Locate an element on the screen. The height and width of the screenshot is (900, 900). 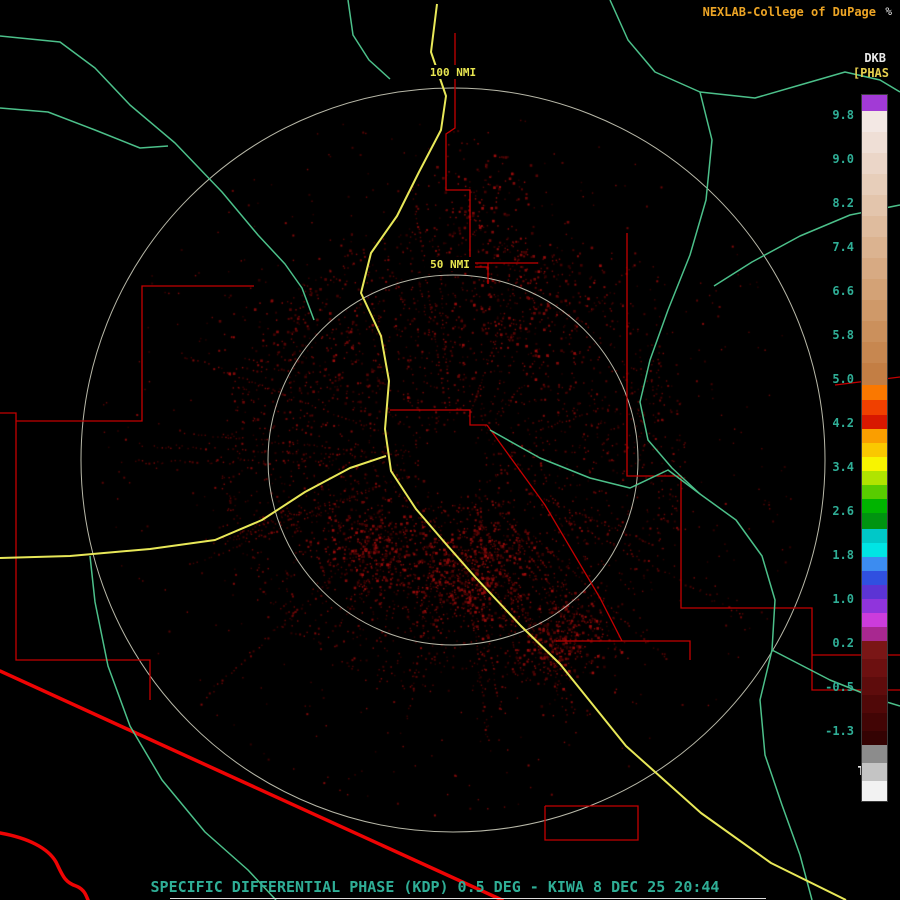
colorbar-tick-label: 8.2 is located at coordinates (843, 203).